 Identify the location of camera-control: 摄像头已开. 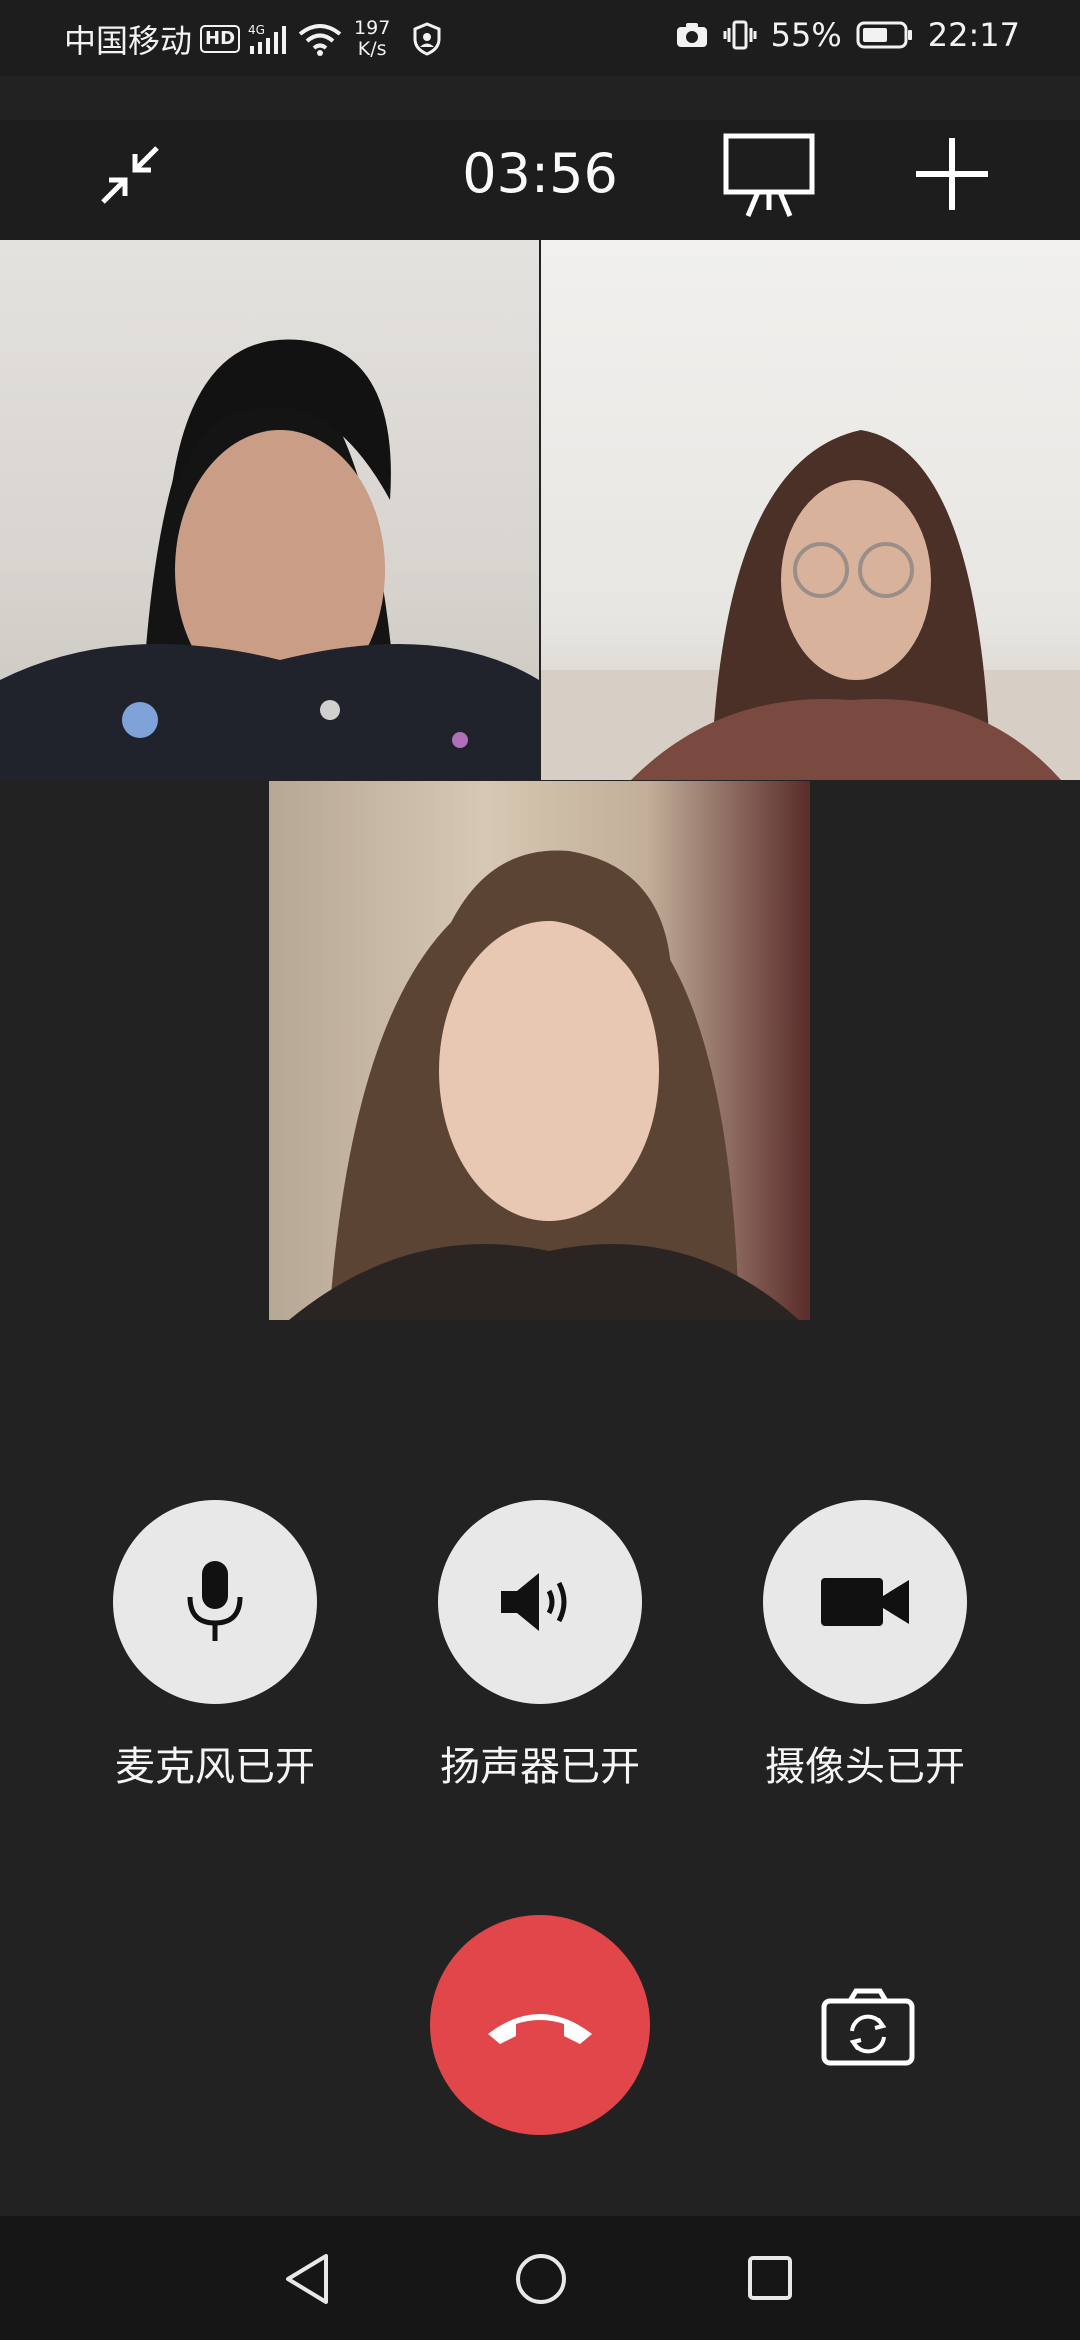
(865, 1646).